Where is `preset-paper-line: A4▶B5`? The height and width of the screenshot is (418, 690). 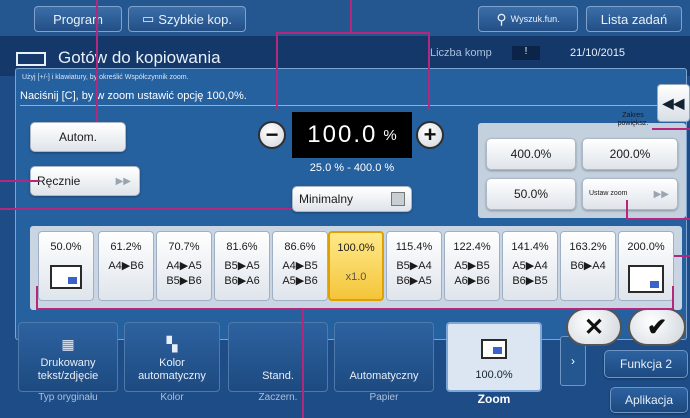
preset-paper-line: A4▶B5 is located at coordinates (300, 266).